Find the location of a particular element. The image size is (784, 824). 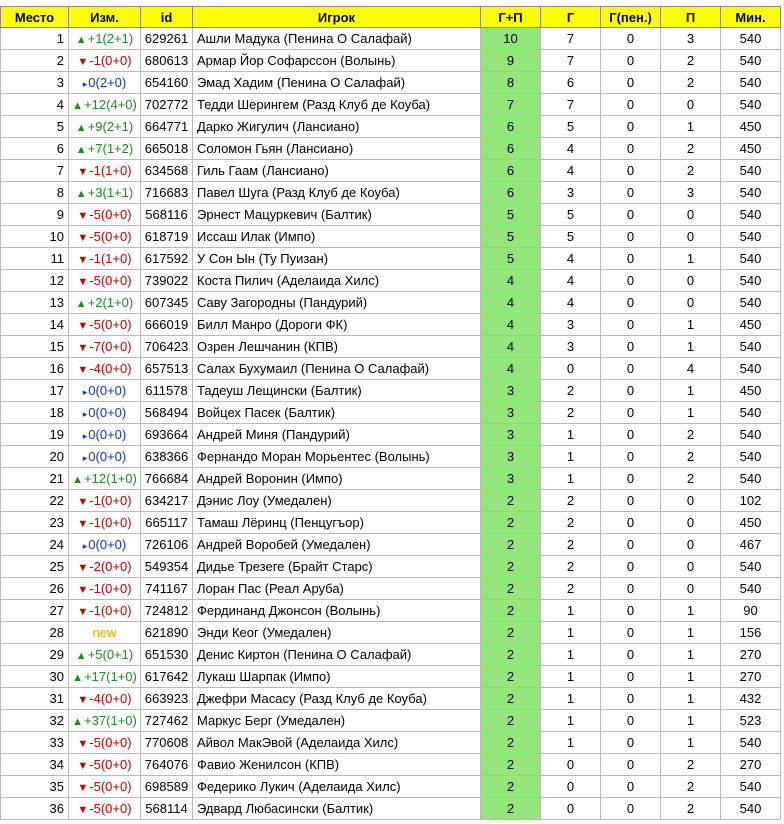

place-cell: 13 is located at coordinates (34, 302).